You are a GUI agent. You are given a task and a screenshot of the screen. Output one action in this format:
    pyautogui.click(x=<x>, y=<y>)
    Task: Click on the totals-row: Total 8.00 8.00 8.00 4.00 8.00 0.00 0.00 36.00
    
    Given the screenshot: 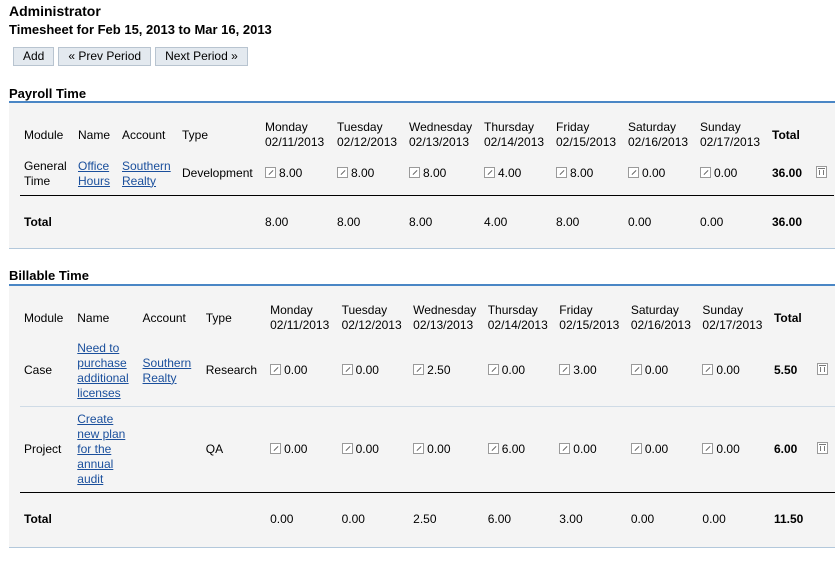 What is the action you would take?
    pyautogui.click(x=427, y=221)
    